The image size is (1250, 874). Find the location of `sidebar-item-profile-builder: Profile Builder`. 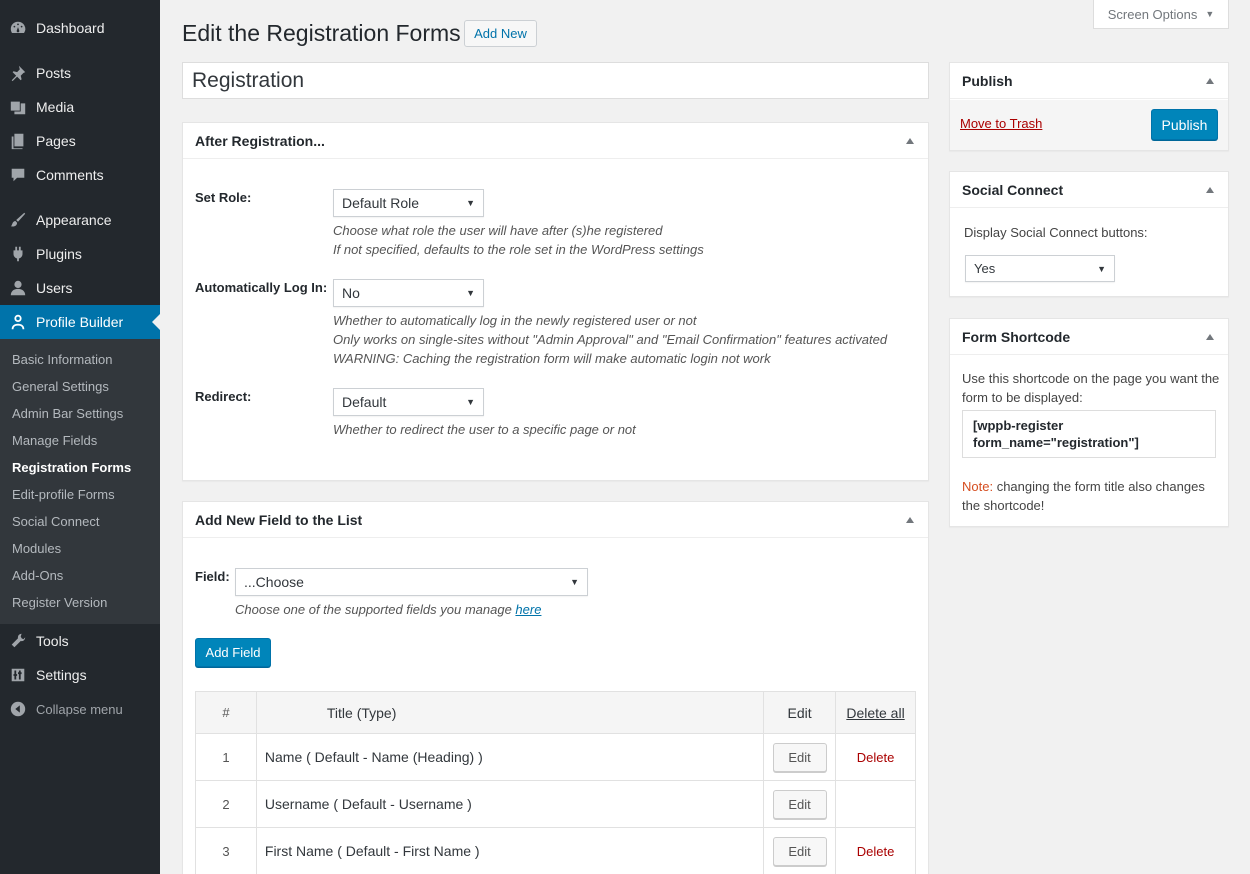

sidebar-item-profile-builder: Profile Builder is located at coordinates (80, 322).